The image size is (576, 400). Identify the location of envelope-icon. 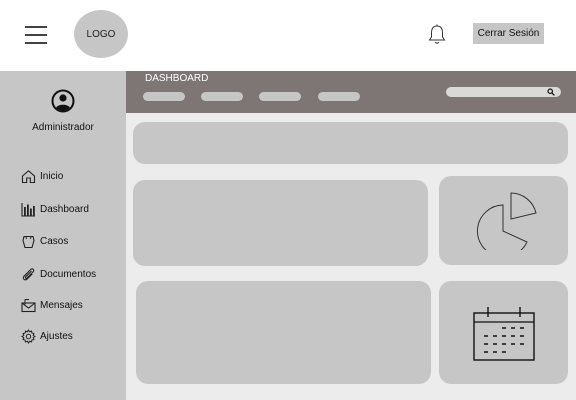
(28, 305).